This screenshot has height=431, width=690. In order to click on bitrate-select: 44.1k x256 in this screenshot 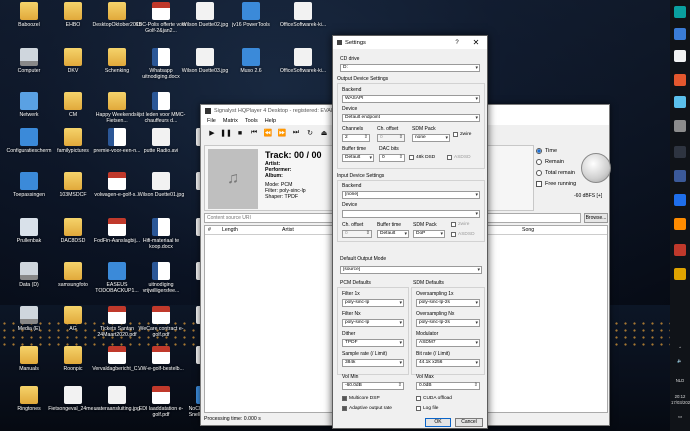, I will do `click(448, 363)`.